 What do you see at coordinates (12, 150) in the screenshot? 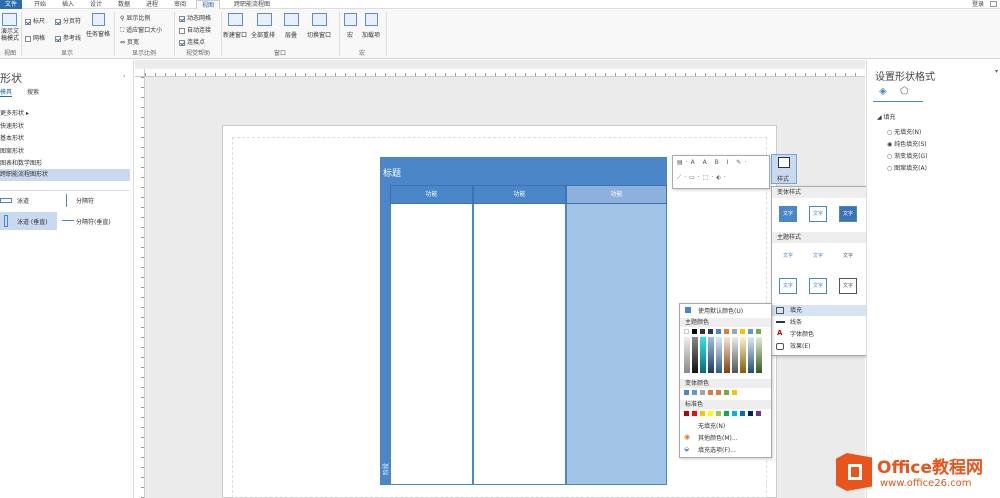
I see `stencil-item: 图案形状` at bounding box center [12, 150].